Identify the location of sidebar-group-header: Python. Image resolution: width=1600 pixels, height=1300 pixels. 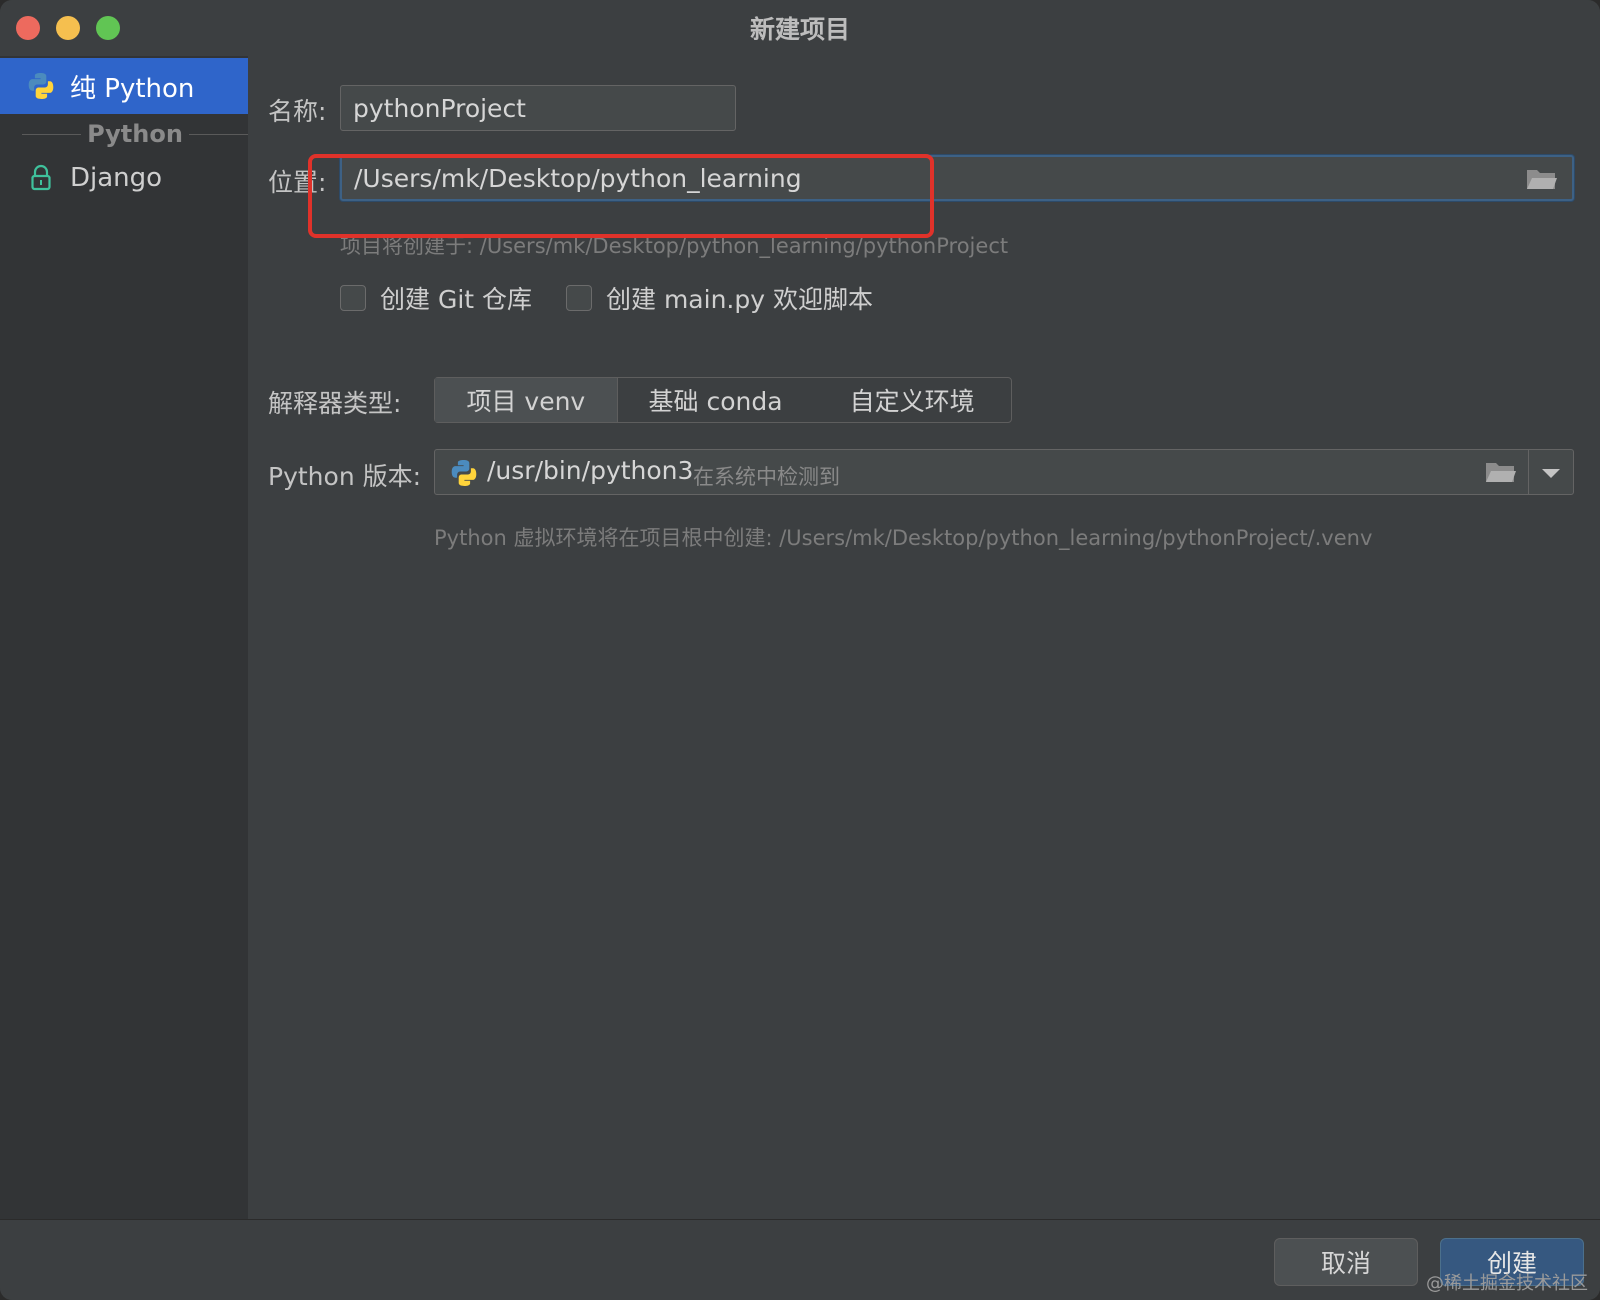
(124, 134).